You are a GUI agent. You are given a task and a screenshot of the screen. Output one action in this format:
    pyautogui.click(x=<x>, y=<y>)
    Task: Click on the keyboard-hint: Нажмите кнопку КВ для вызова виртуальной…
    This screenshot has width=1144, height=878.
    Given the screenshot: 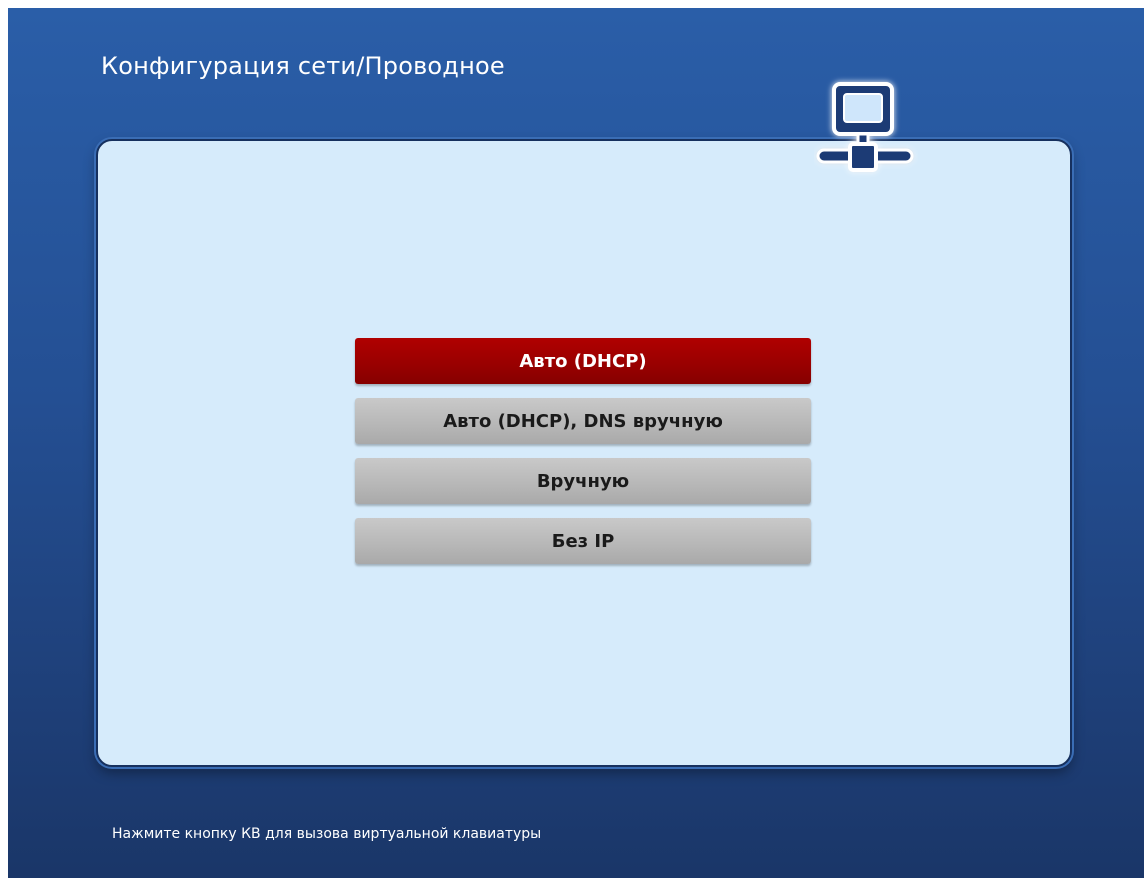 What is the action you would take?
    pyautogui.click(x=327, y=834)
    